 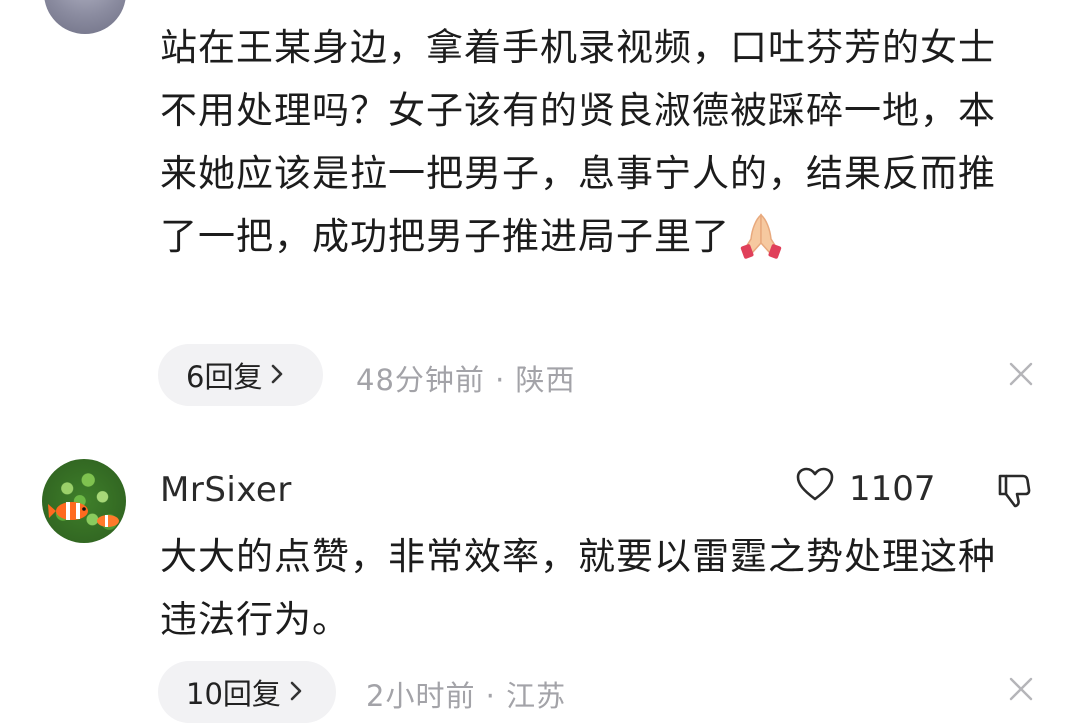 What do you see at coordinates (815, 488) in the screenshot?
I see `heart-icon` at bounding box center [815, 488].